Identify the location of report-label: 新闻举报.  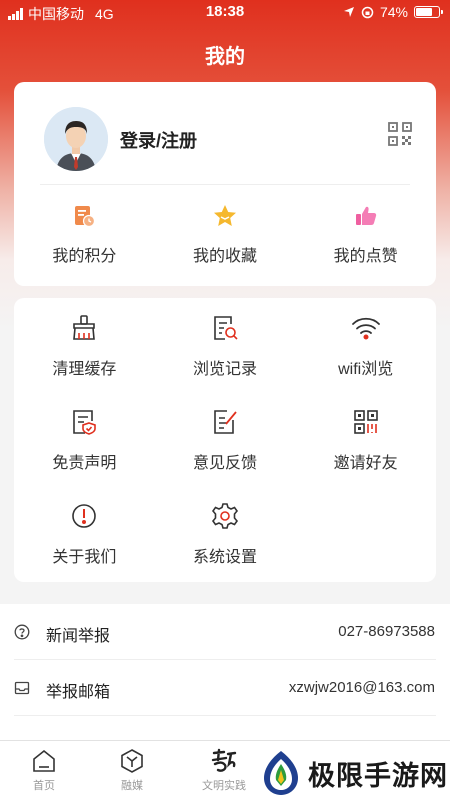
(78, 636).